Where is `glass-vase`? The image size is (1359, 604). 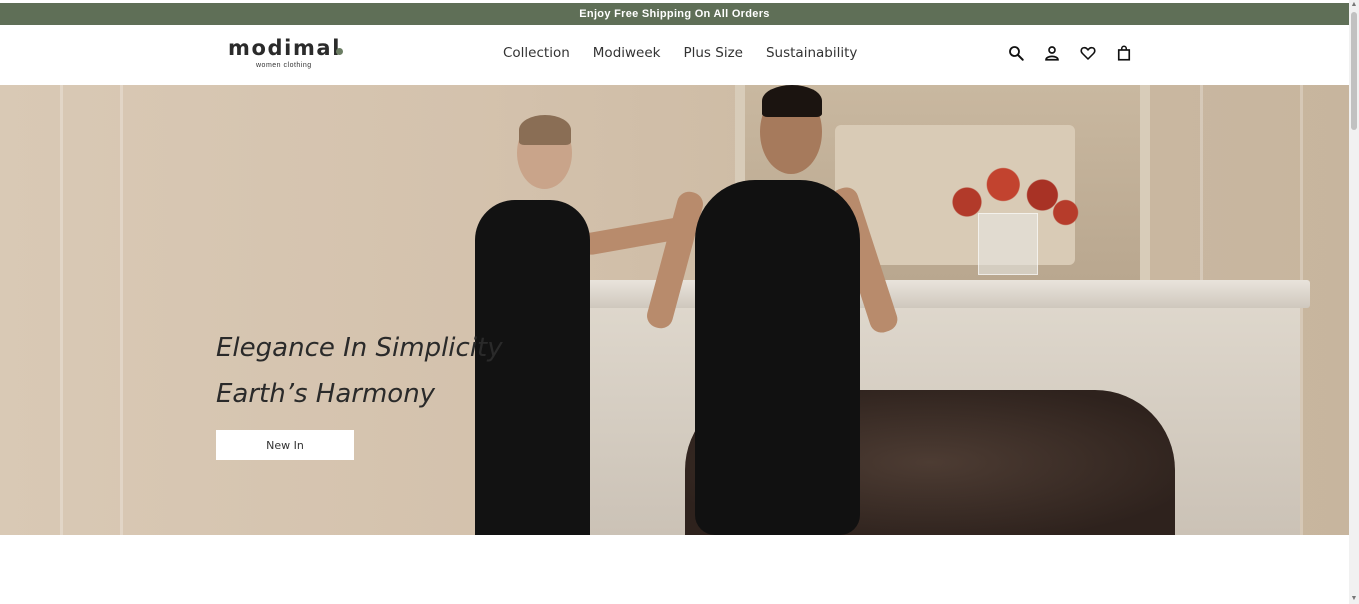 glass-vase is located at coordinates (1008, 244).